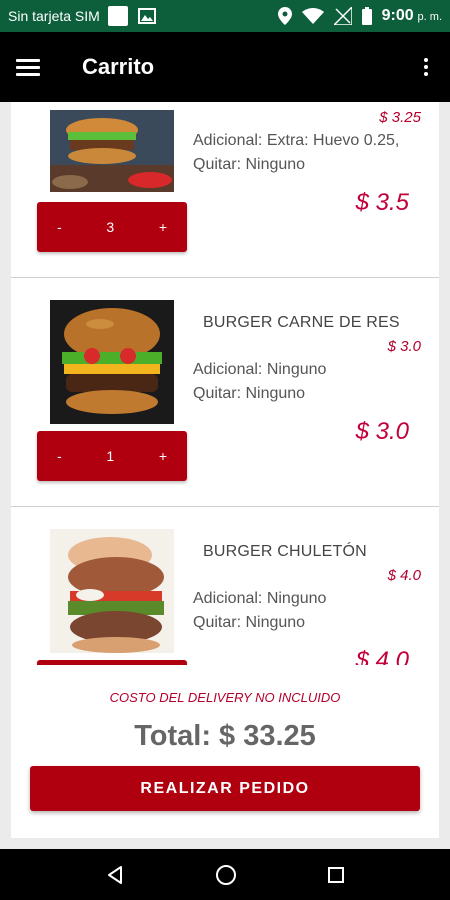 Image resolution: width=450 pixels, height=900 pixels. Describe the element at coordinates (404, 346) in the screenshot. I see `unit-price: $ 3.0` at that location.